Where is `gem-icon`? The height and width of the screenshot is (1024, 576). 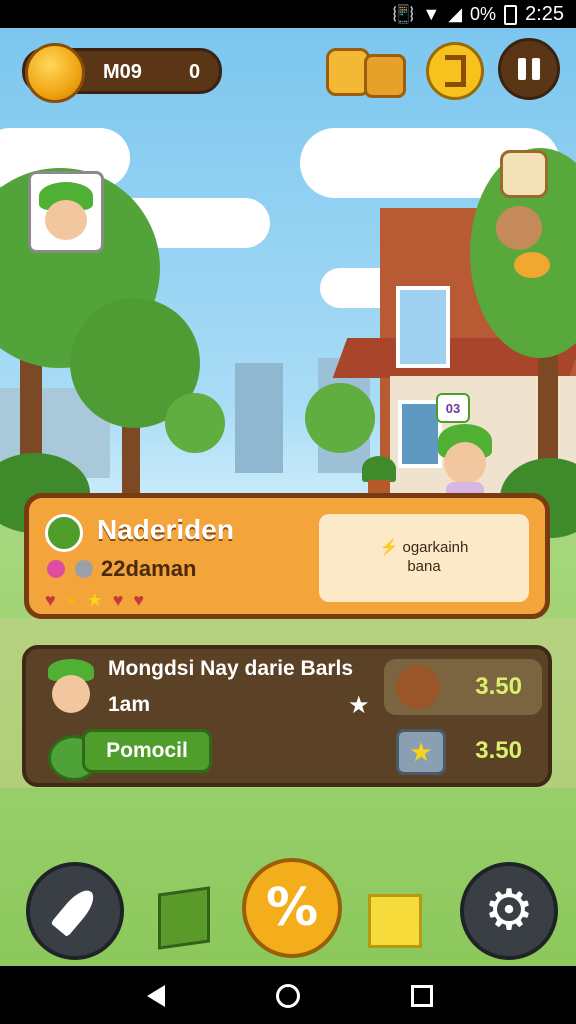 gem-icon is located at coordinates (84, 569).